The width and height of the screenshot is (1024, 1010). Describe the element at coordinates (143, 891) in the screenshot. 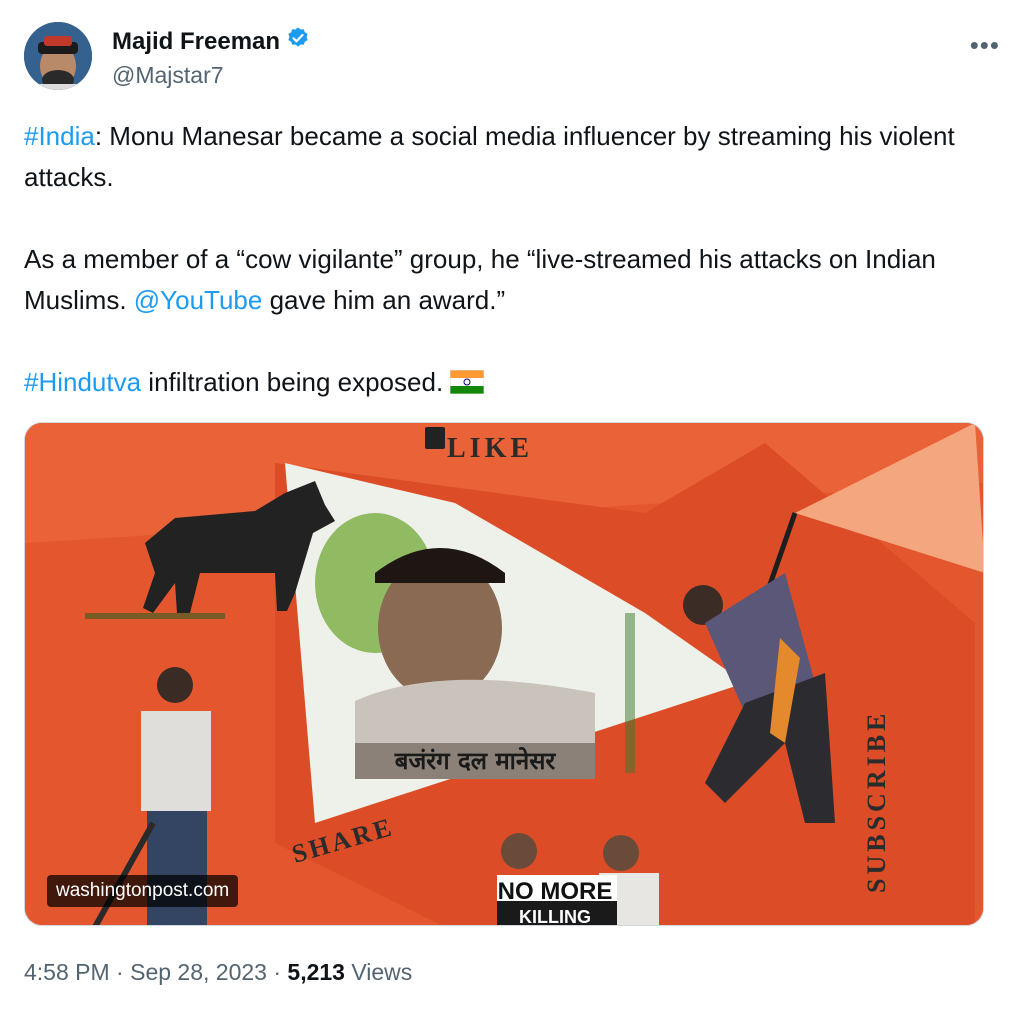

I see `media-source-label: washingtonpost.com` at that location.